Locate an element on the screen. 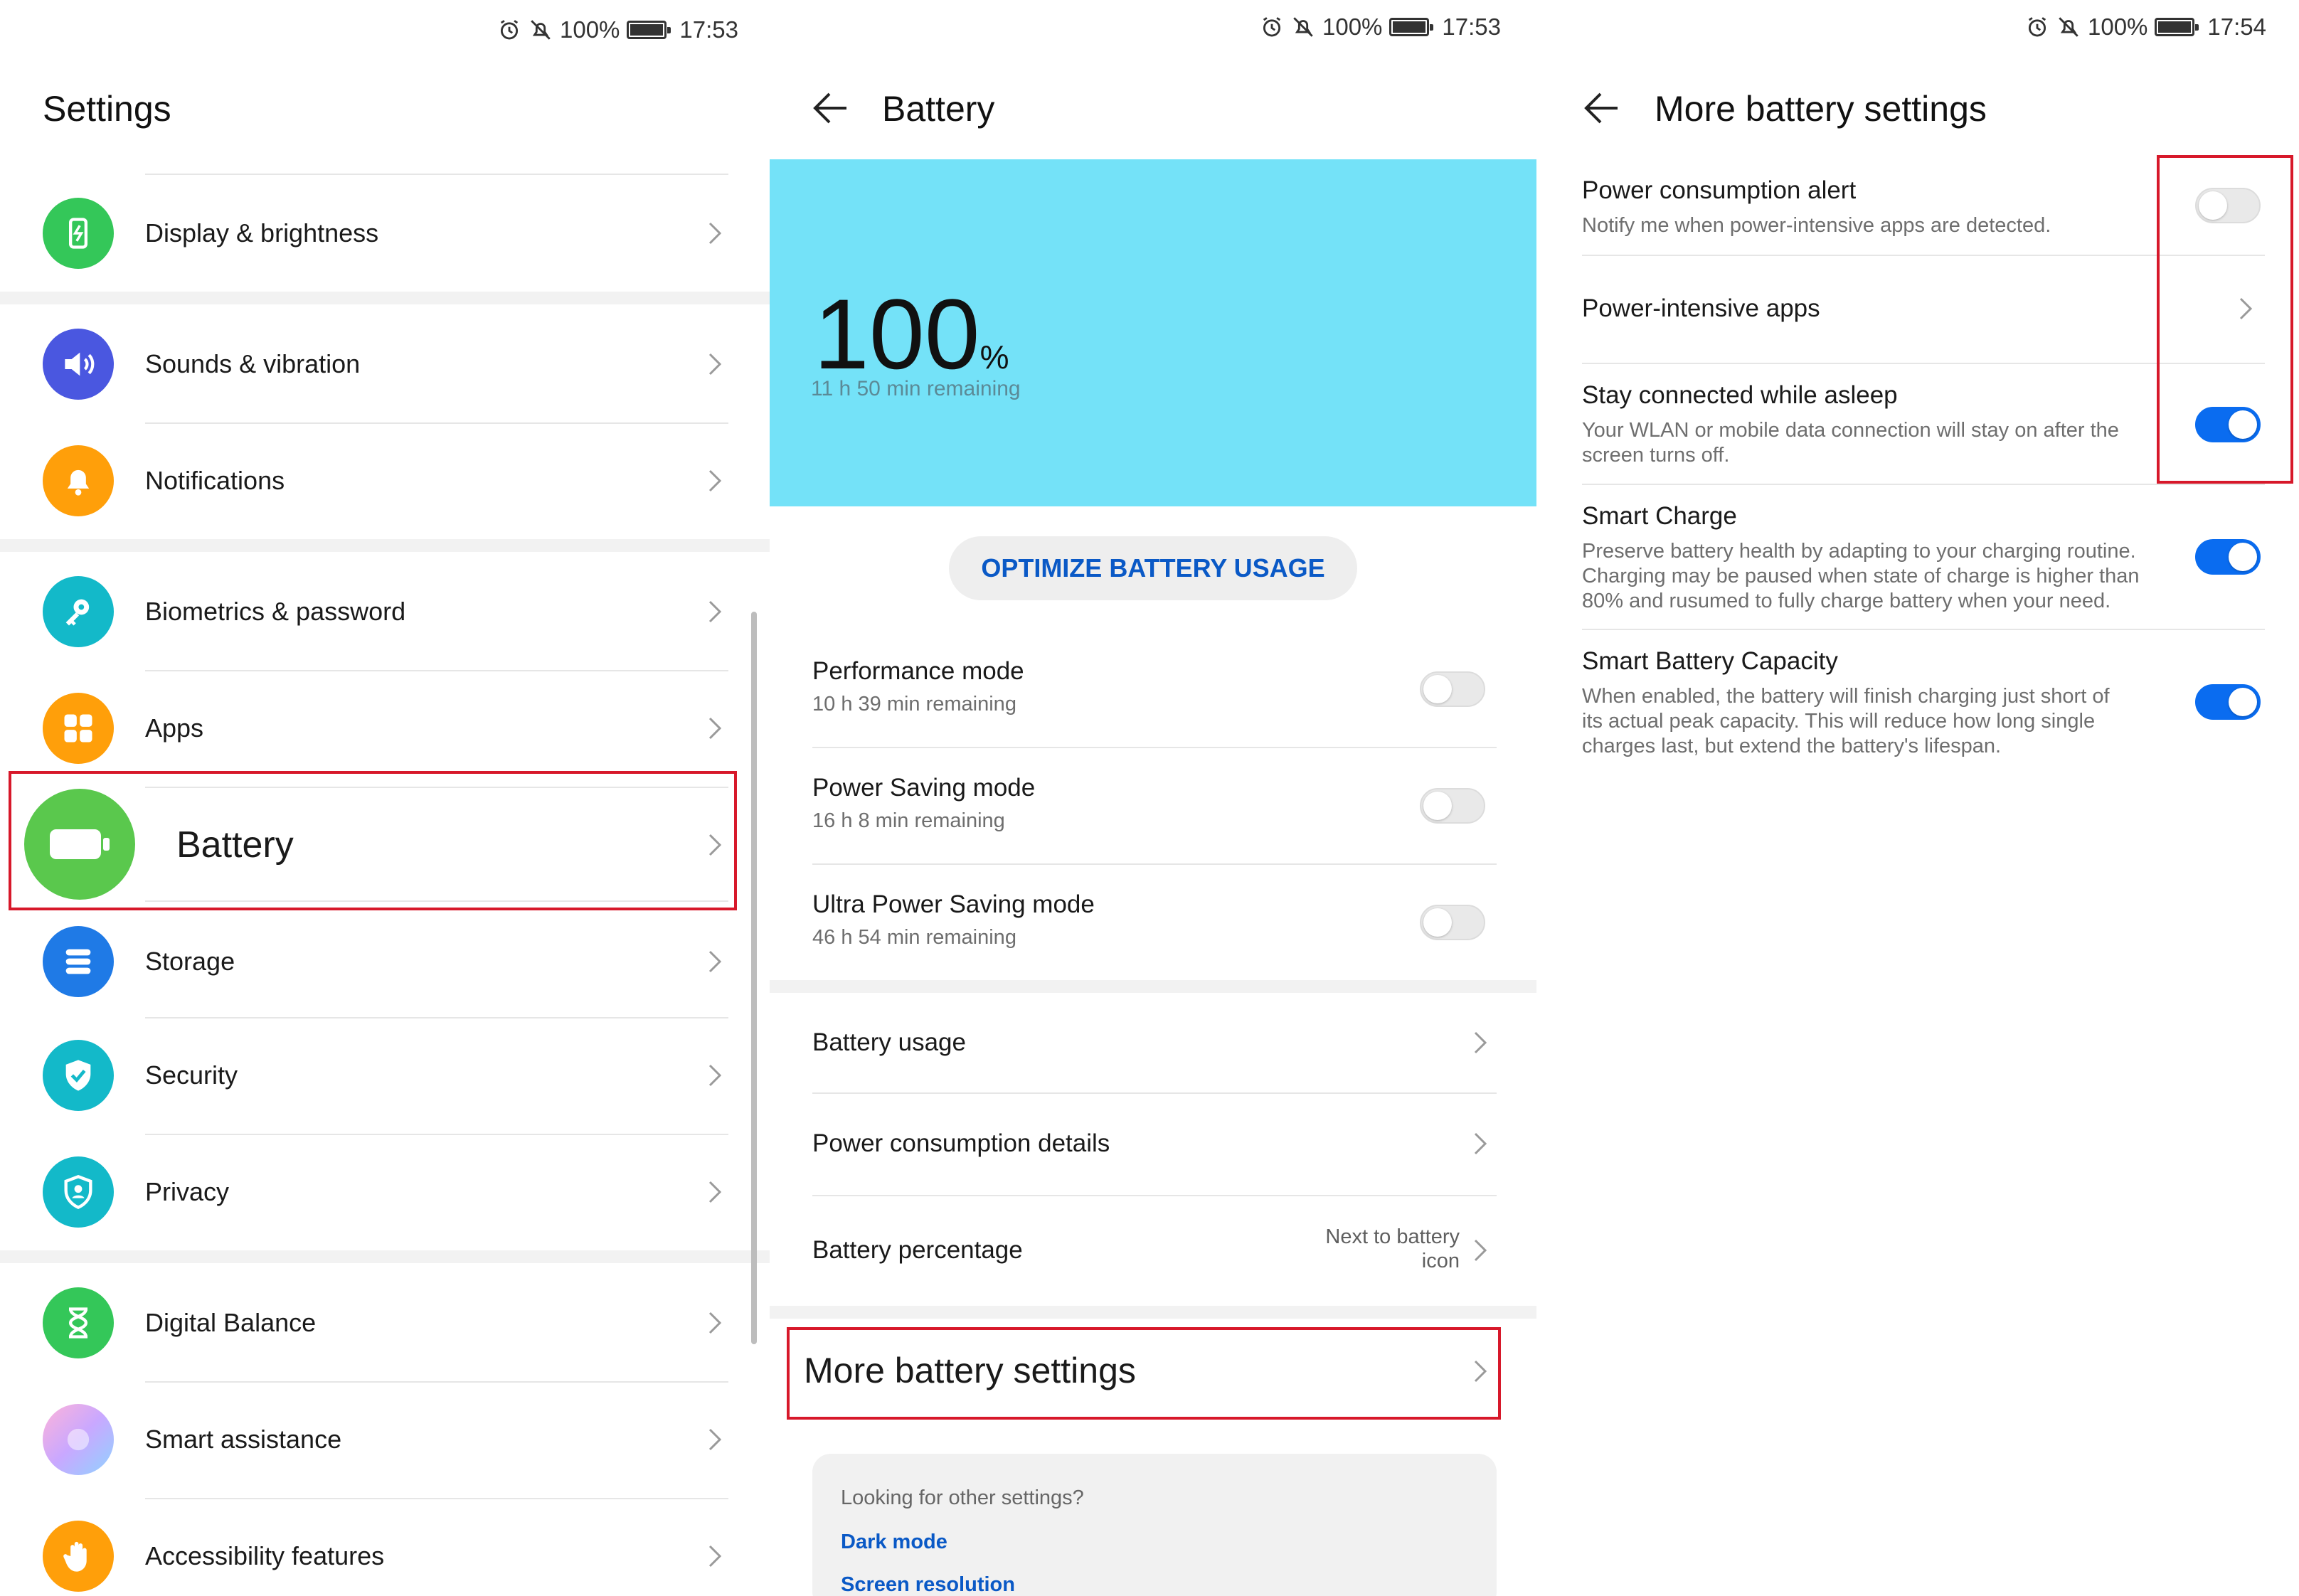 Image resolution: width=2299 pixels, height=1596 pixels. battery-percent-unit: % is located at coordinates (994, 357).